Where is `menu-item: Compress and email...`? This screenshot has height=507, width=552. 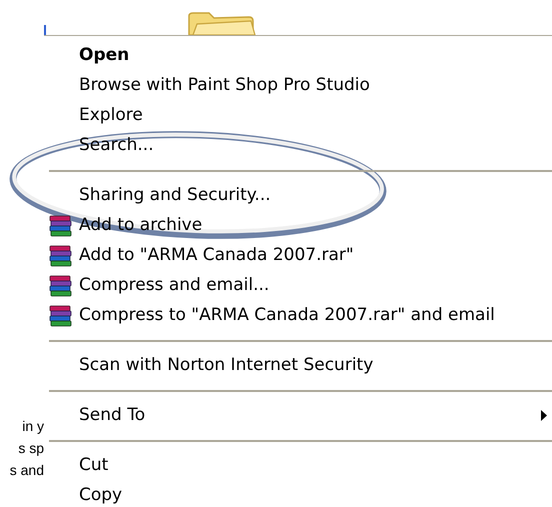
menu-item: Compress and email... is located at coordinates (174, 286).